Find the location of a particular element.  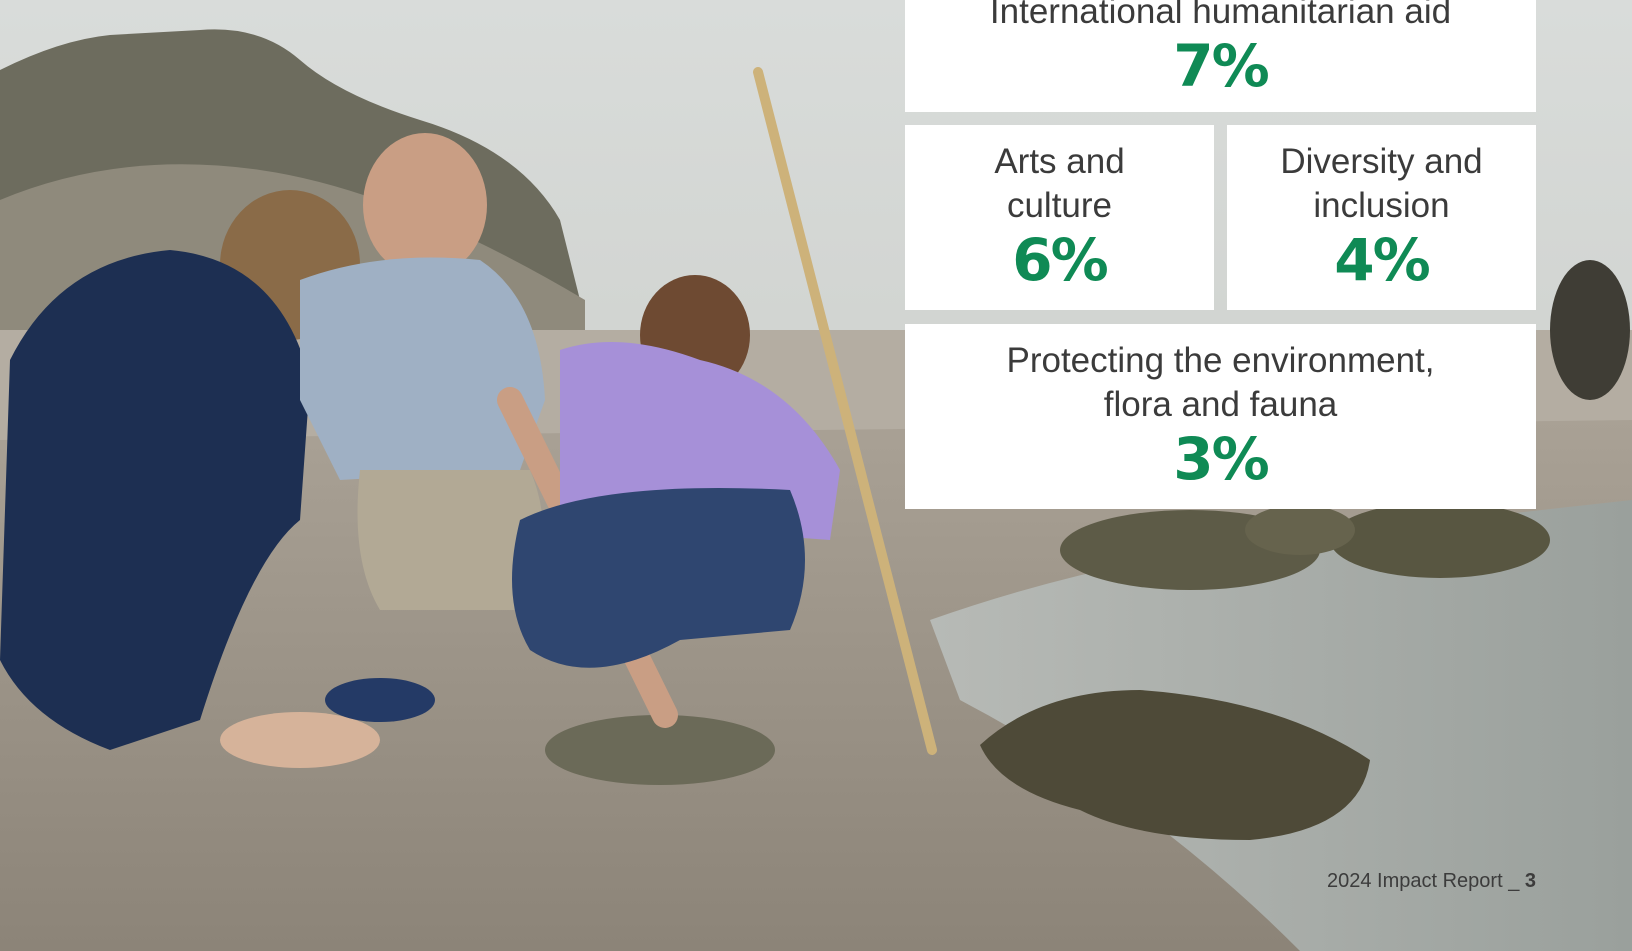

stat-card-arts-culture: Arts and culture 6% is located at coordinates (1059, 217).